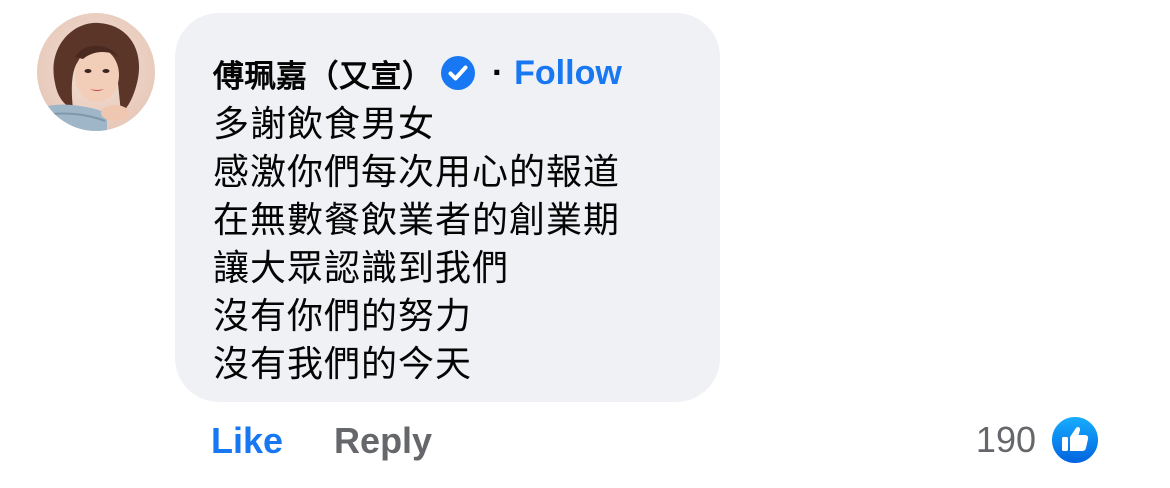 This screenshot has height=488, width=1170. What do you see at coordinates (1038, 440) in the screenshot?
I see `reaction-summary: 190` at bounding box center [1038, 440].